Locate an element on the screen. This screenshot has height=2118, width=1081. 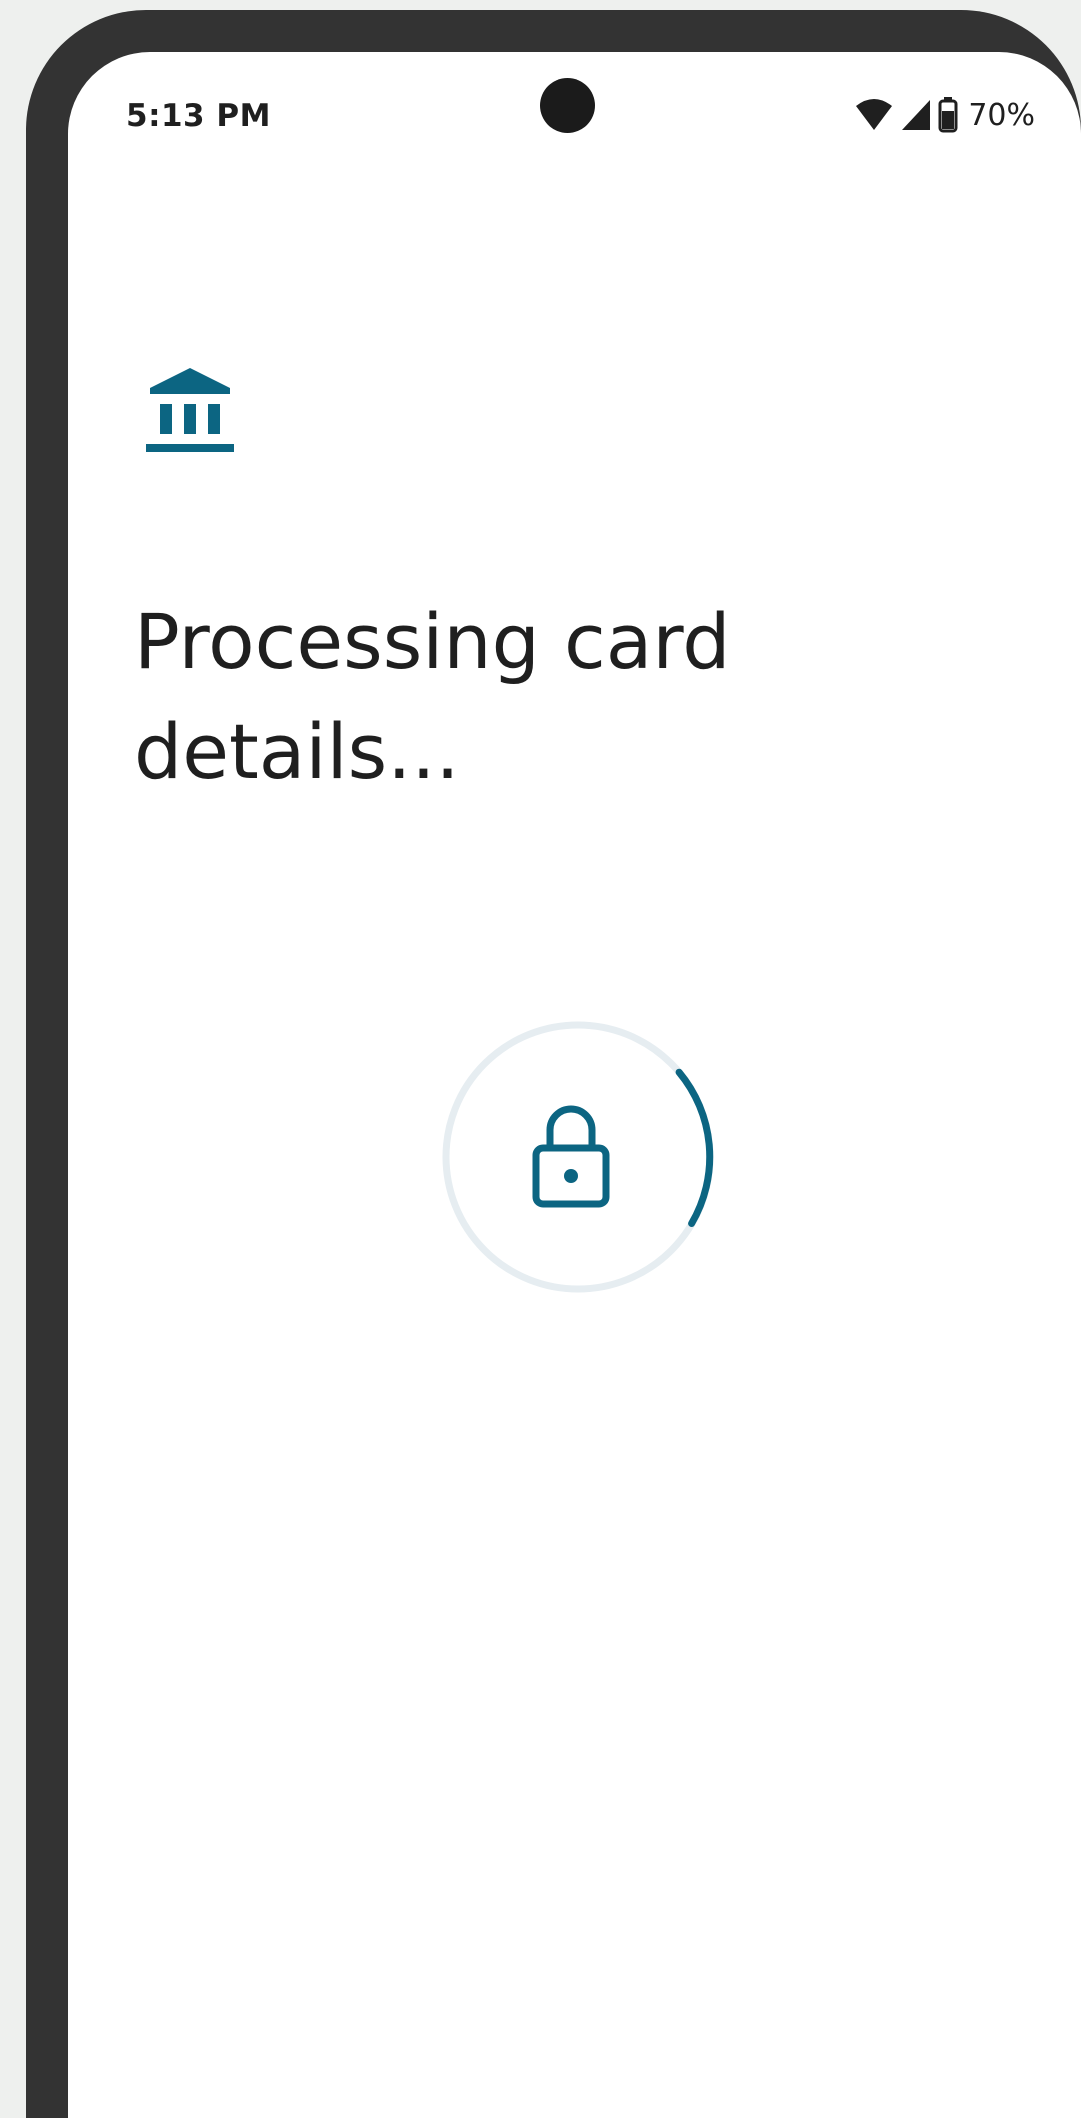
bank-icon is located at coordinates (190, 410).